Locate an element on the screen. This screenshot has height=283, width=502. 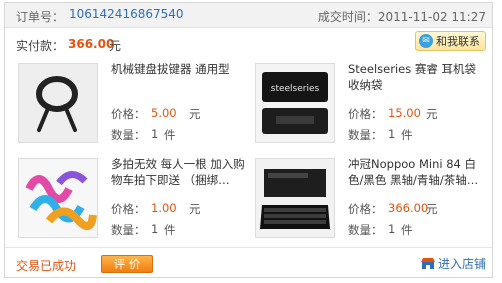
order-status: 交易已成功 is located at coordinates (46, 266).